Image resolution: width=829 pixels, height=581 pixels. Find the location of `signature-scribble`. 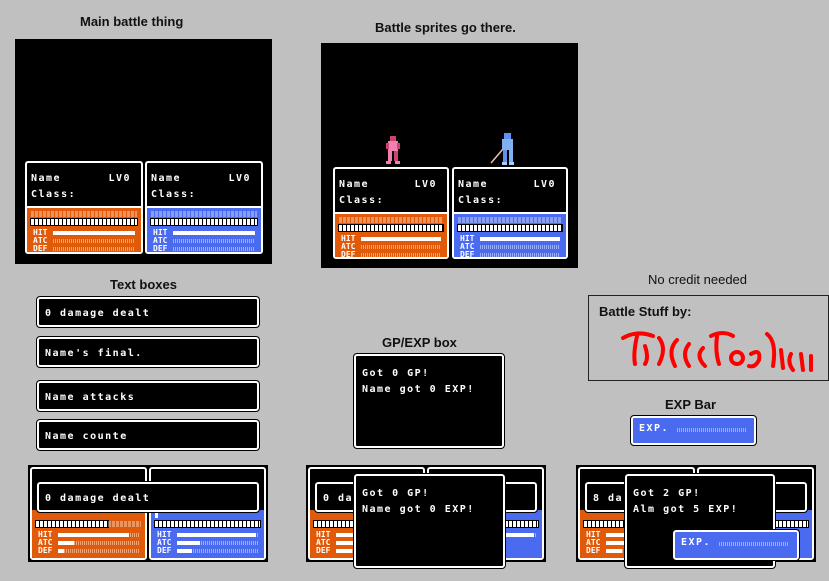

signature-scribble is located at coordinates (717, 351).